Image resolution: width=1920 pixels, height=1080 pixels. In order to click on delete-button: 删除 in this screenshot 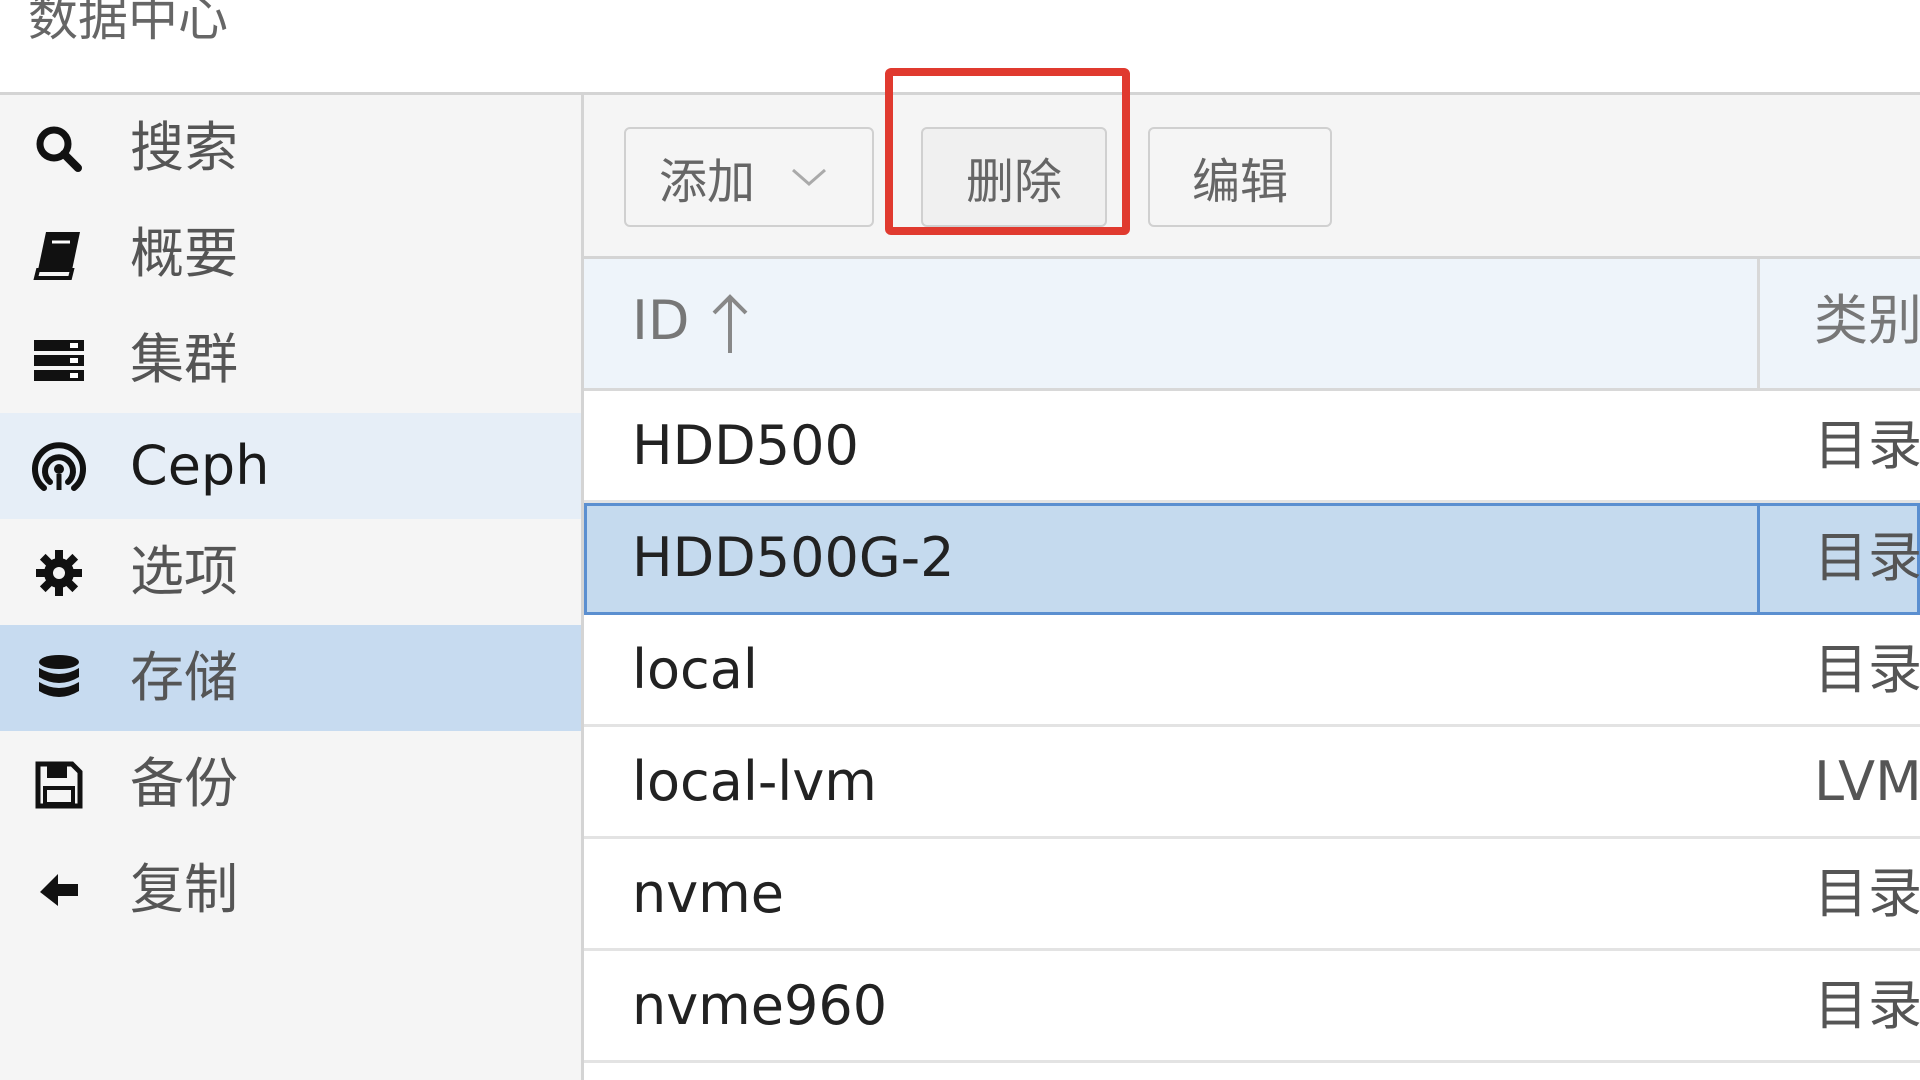, I will do `click(1014, 177)`.